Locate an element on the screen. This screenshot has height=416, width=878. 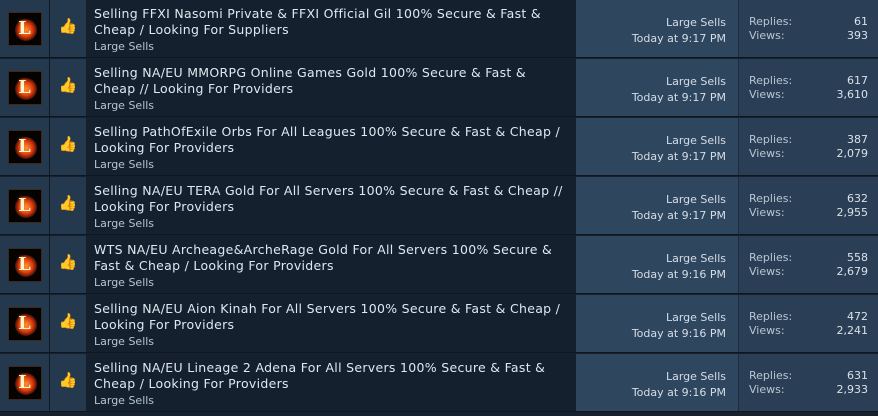
replies-stat: Replies: 472 is located at coordinates (808, 316).